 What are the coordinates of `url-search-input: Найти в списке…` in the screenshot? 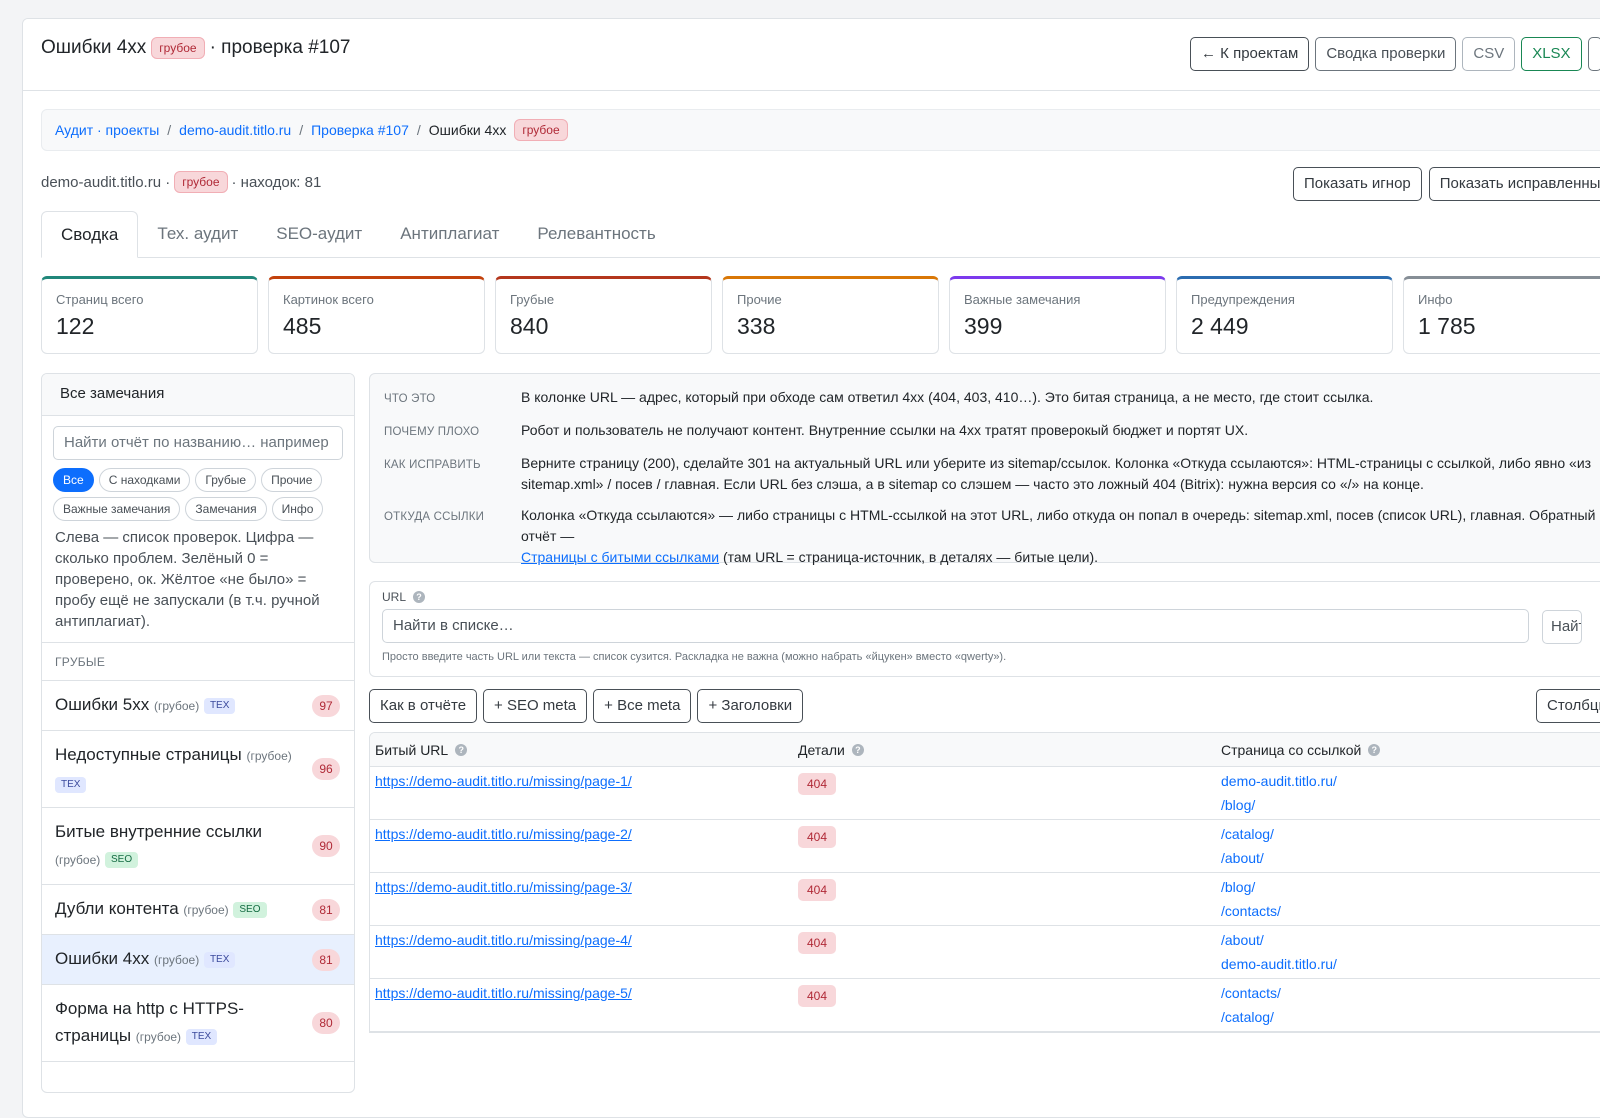 It's located at (955, 626).